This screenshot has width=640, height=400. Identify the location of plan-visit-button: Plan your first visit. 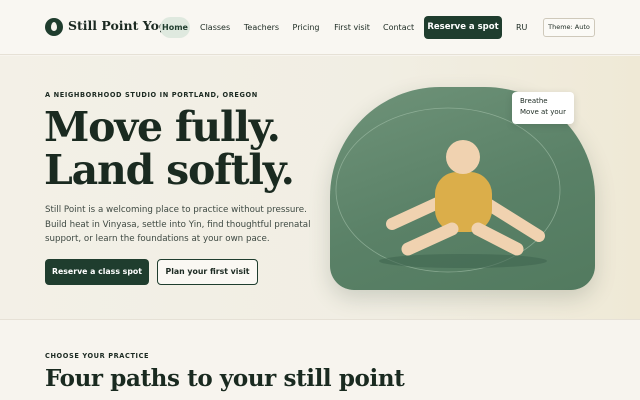
(207, 272).